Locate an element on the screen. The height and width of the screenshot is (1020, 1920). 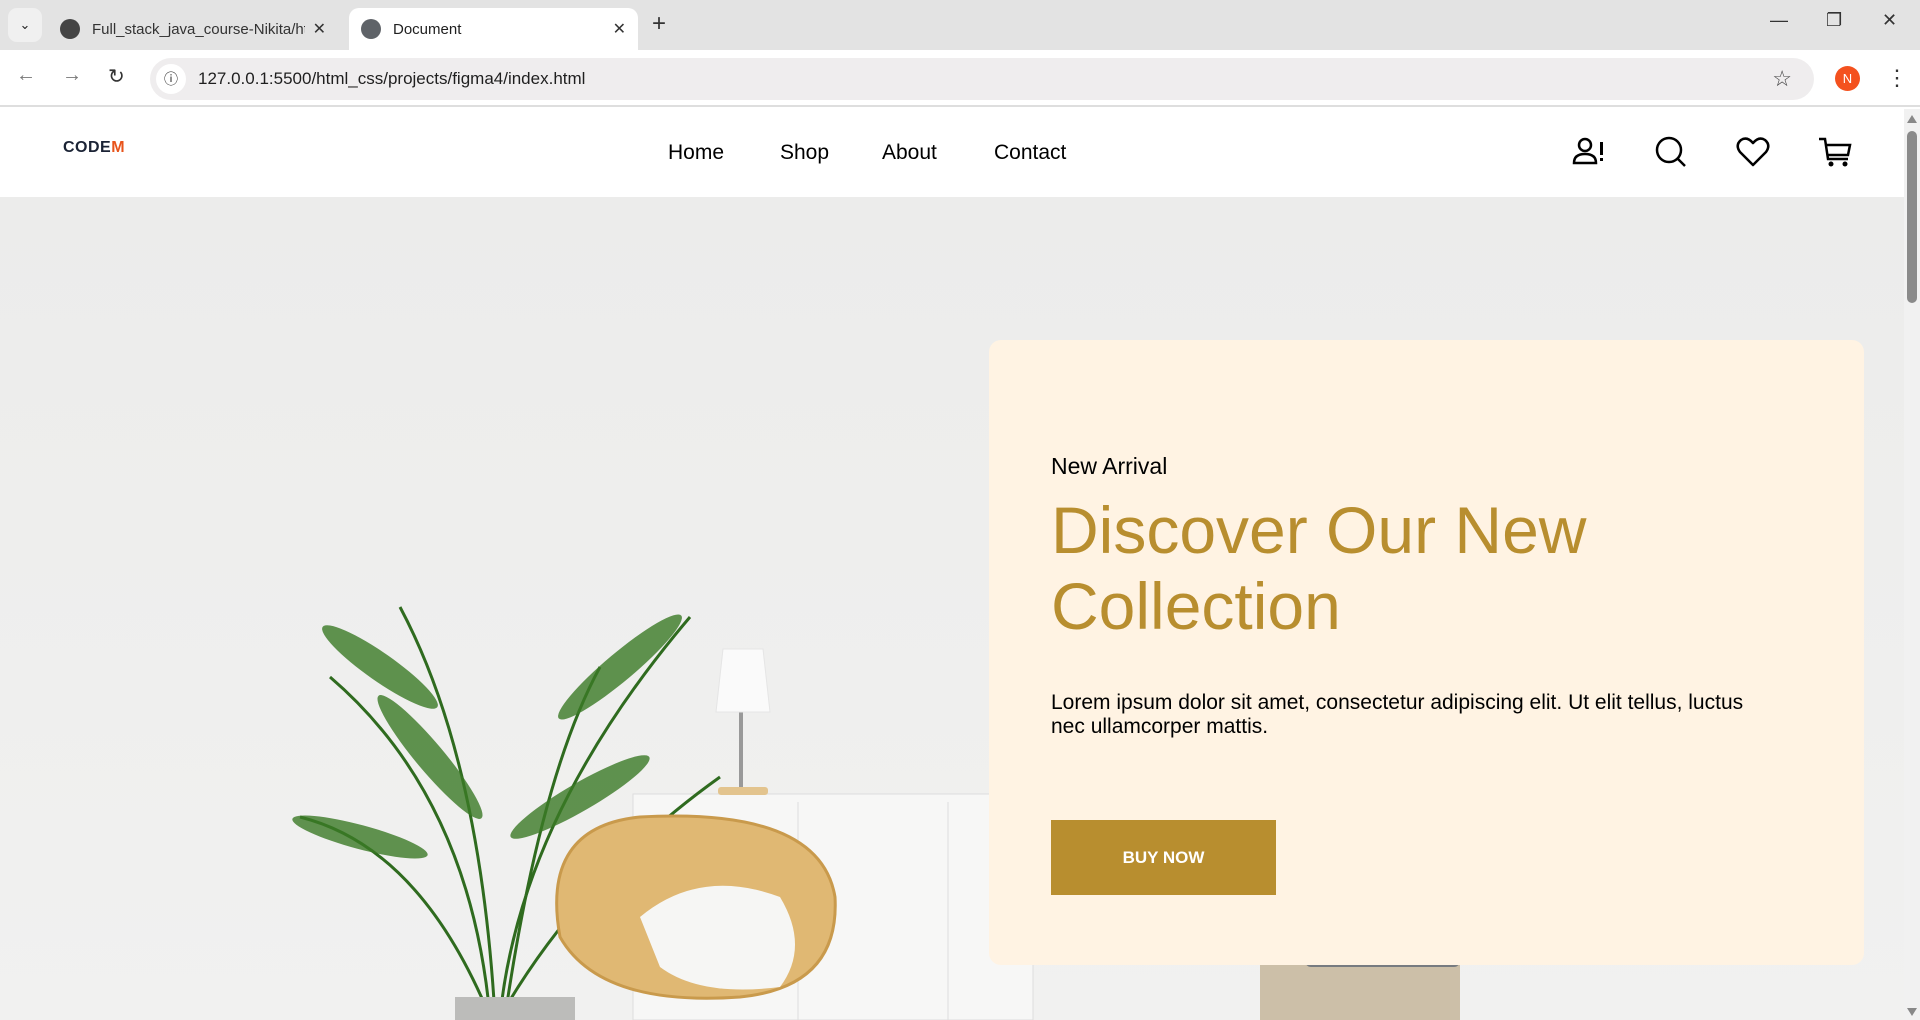
nav-shop: Shop is located at coordinates (804, 153).